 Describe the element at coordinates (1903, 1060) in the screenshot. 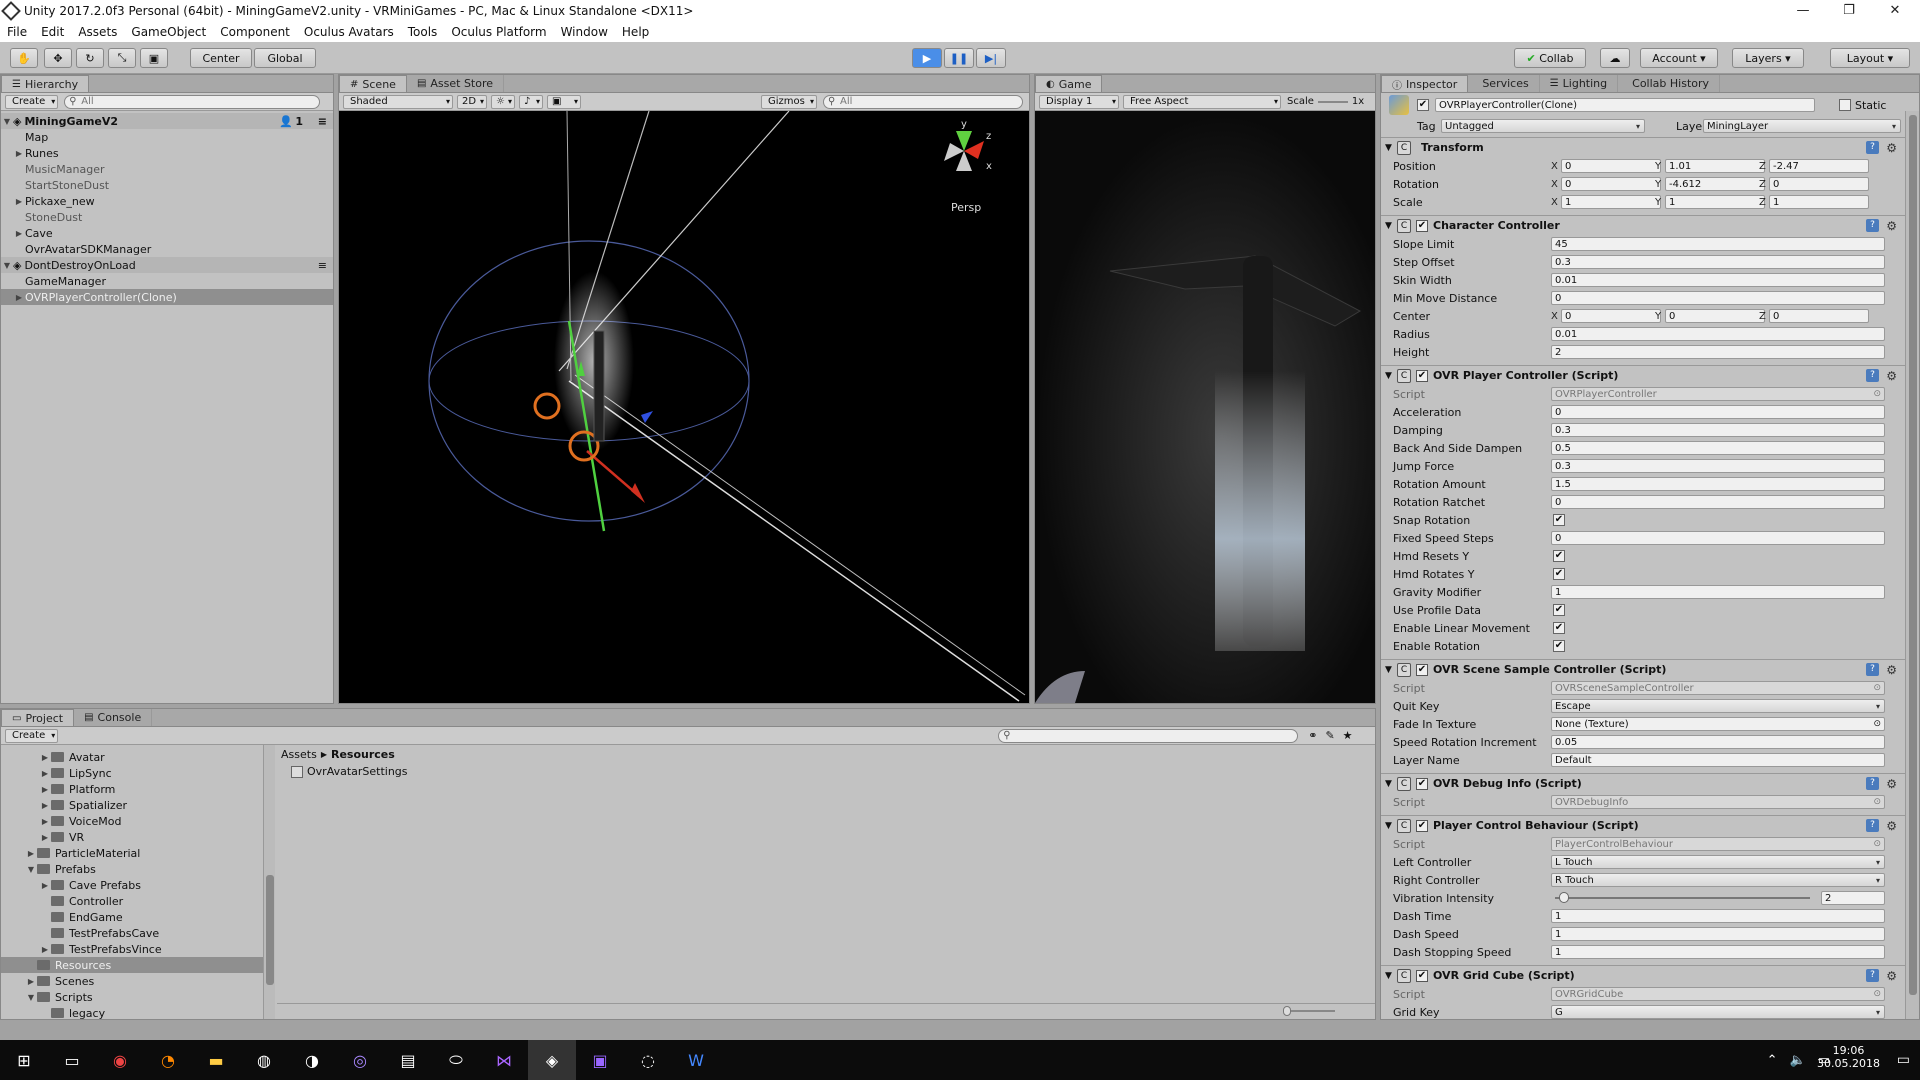

I see `notifications-icon: ▭` at that location.